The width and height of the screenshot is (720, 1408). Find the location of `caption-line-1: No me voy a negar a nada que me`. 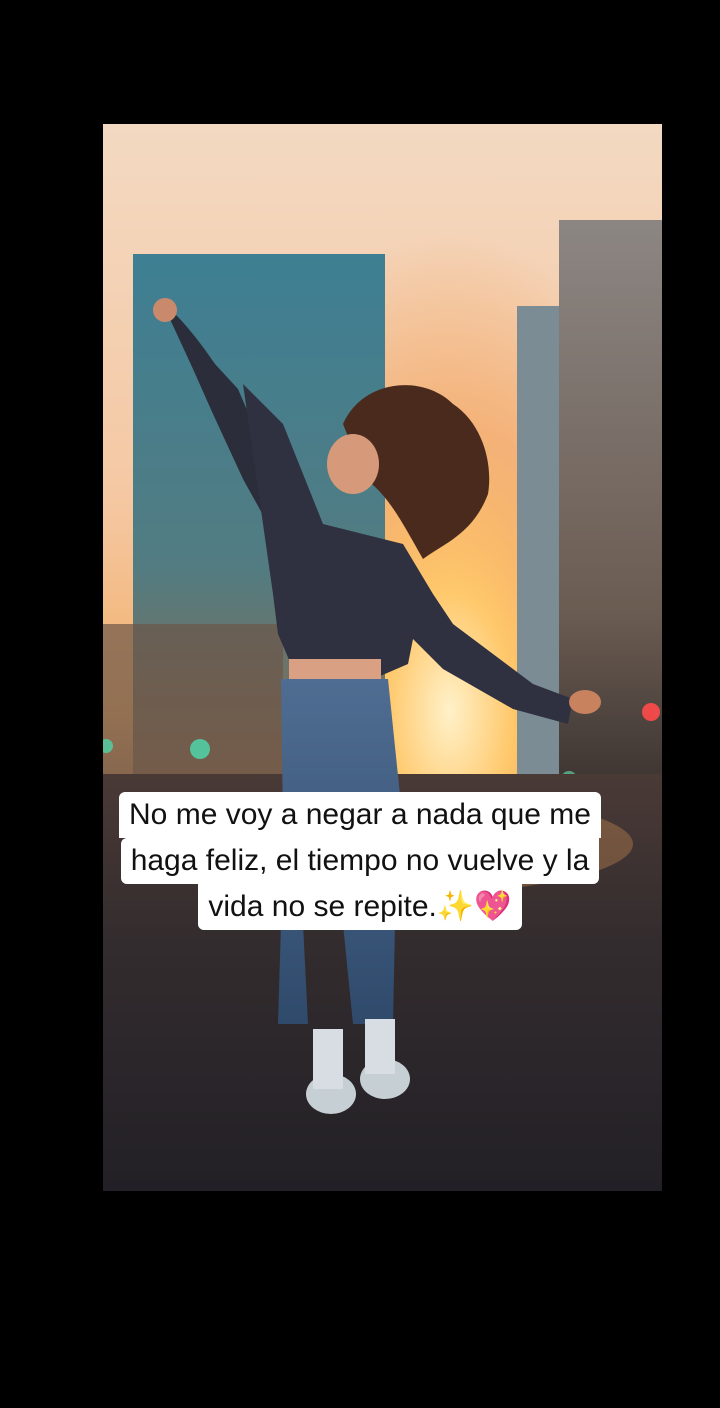

caption-line-1: No me voy a negar a nada que me is located at coordinates (360, 815).